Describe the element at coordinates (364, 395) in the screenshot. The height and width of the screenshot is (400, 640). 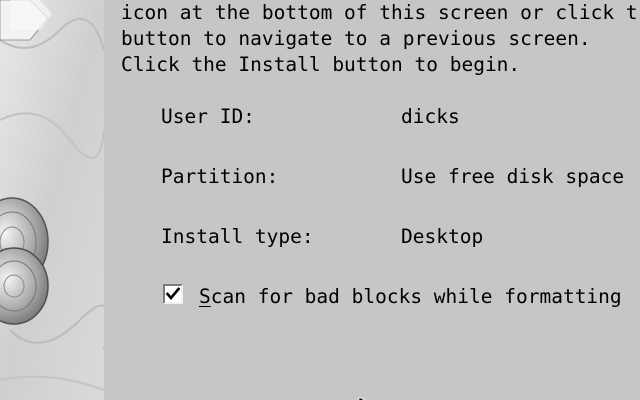
I see `mouse-pointer-icon` at that location.